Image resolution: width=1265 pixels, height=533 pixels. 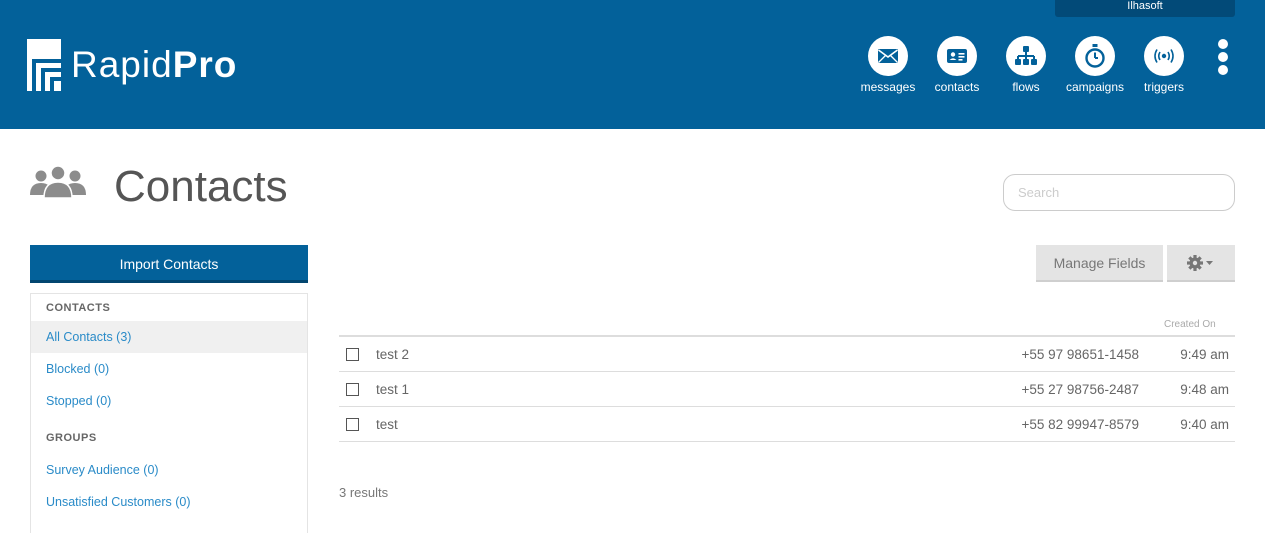 I want to click on nav-flows: flows, so click(x=1026, y=65).